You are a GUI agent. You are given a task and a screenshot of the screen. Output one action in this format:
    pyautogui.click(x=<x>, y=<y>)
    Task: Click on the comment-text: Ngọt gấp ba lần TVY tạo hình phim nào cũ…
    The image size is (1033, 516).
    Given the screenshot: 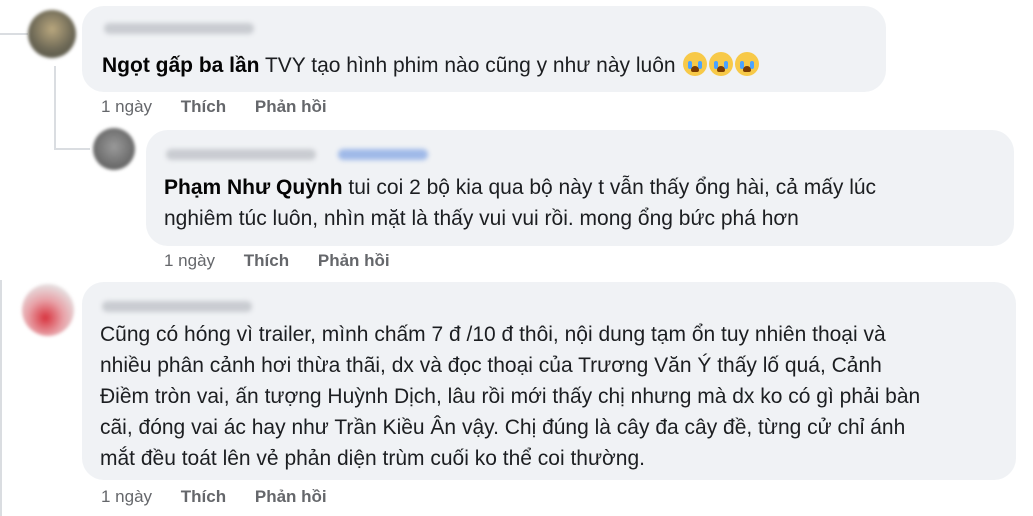 What is the action you would take?
    pyautogui.click(x=431, y=65)
    